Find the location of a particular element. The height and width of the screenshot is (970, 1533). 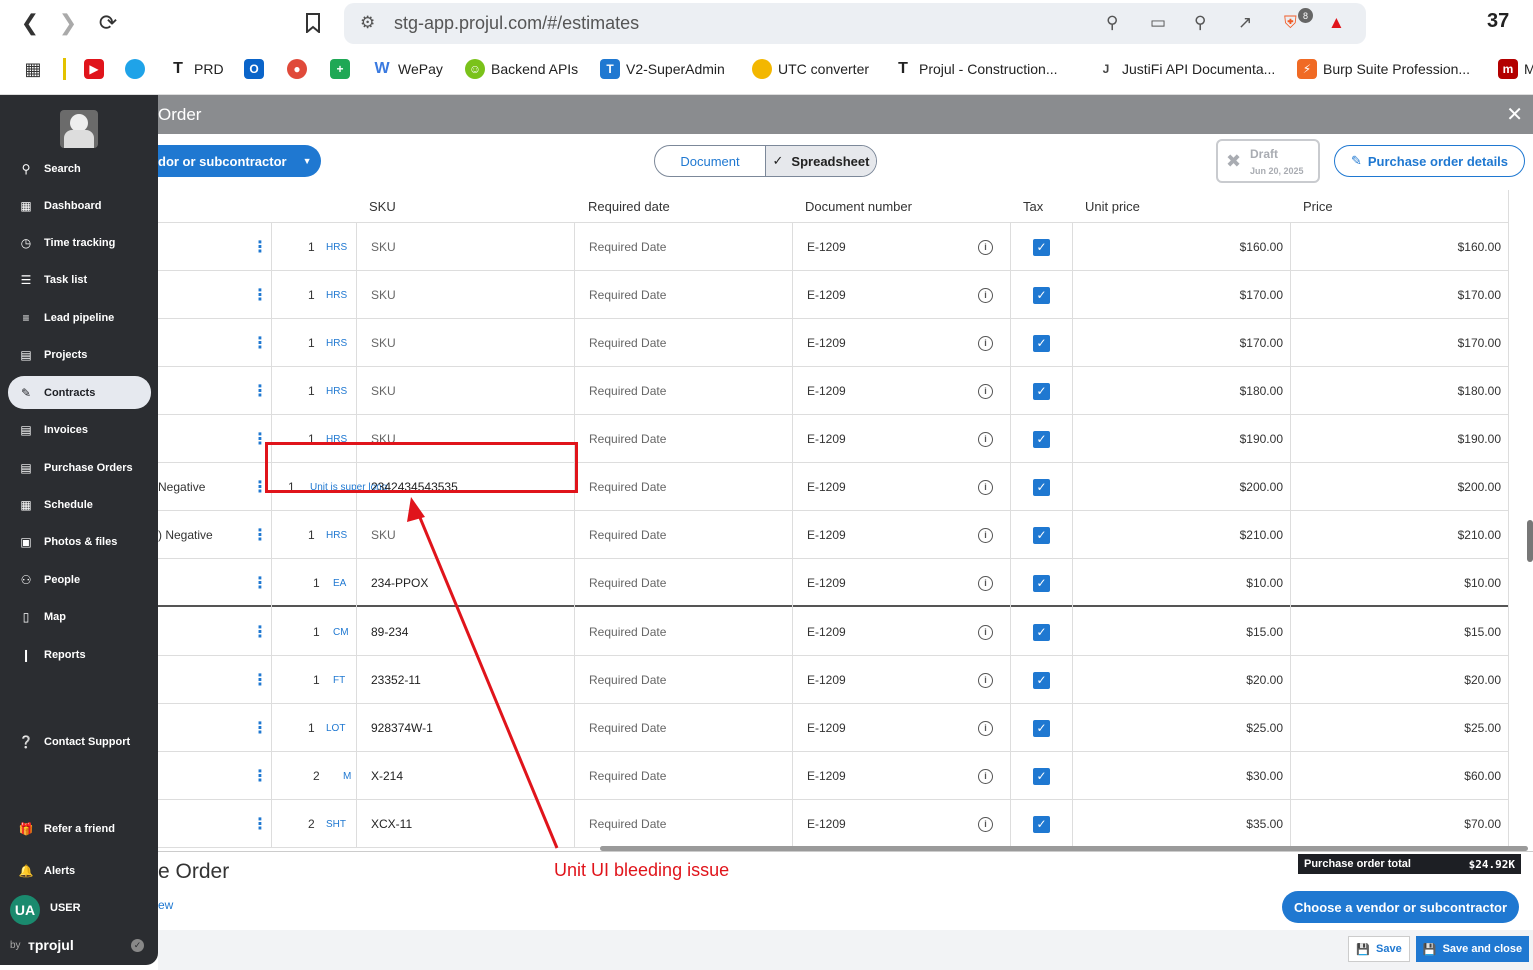

unit-price-cell: $180.00 is located at coordinates (1186, 391).